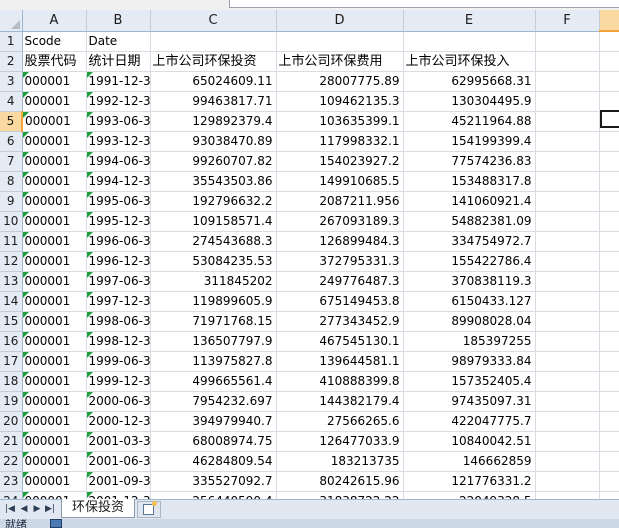 The image size is (619, 528). I want to click on cell-input: 141060921.4, so click(469, 201).